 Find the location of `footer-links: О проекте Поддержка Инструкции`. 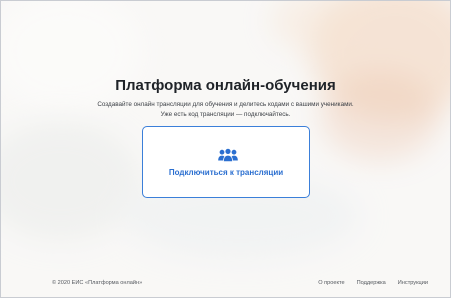

footer-links: О проекте Поддержка Инструкции is located at coordinates (373, 283).